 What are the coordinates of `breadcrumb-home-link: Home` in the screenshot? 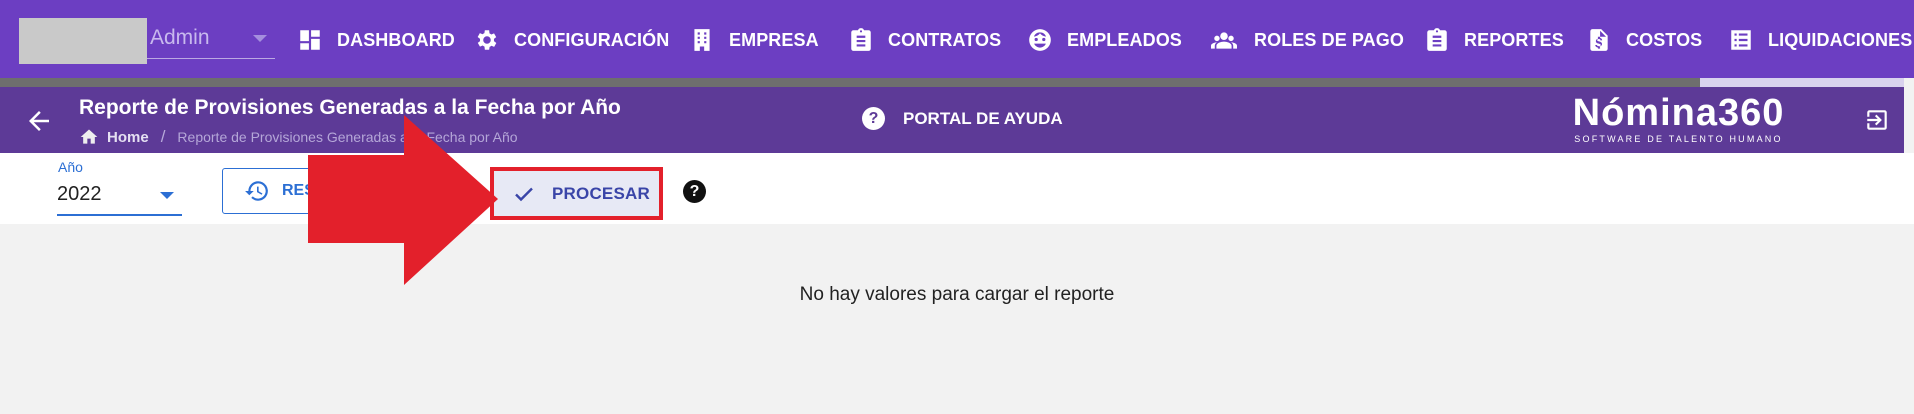 It's located at (128, 137).